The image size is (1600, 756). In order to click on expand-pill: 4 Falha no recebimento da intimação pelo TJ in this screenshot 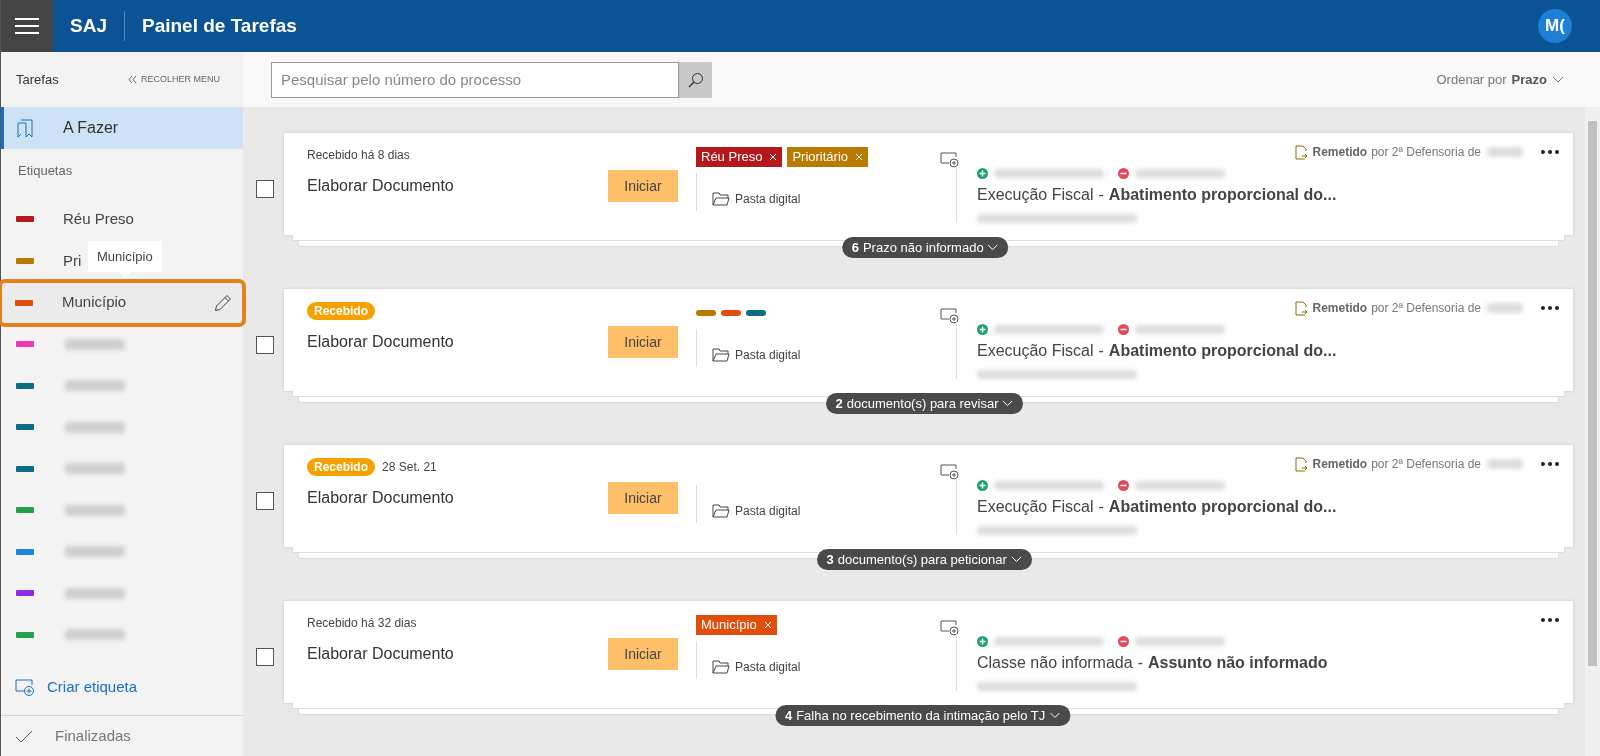, I will do `click(922, 715)`.